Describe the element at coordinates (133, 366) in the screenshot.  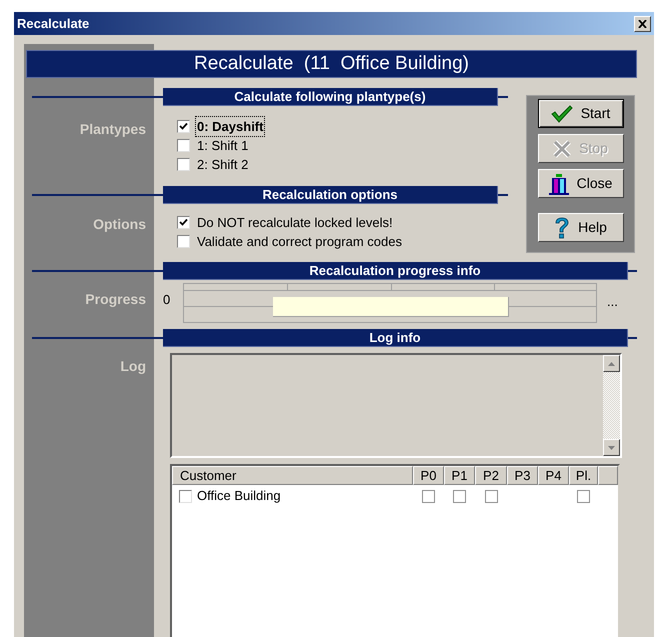
I see `section-label: Log` at that location.